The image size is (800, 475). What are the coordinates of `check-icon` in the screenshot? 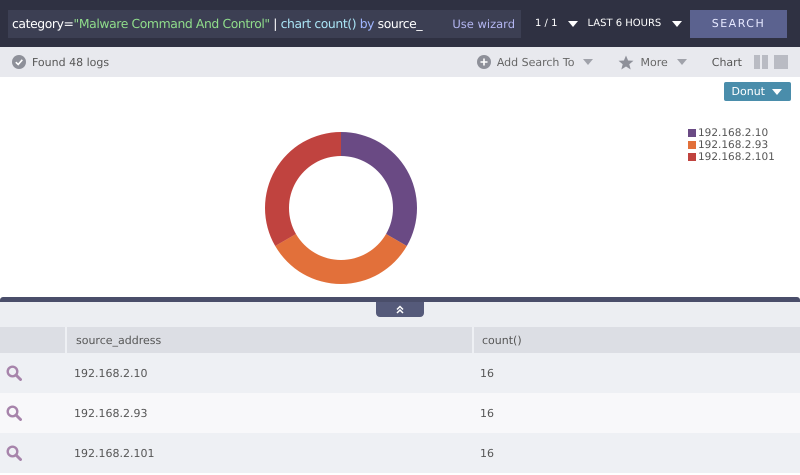 It's located at (19, 62).